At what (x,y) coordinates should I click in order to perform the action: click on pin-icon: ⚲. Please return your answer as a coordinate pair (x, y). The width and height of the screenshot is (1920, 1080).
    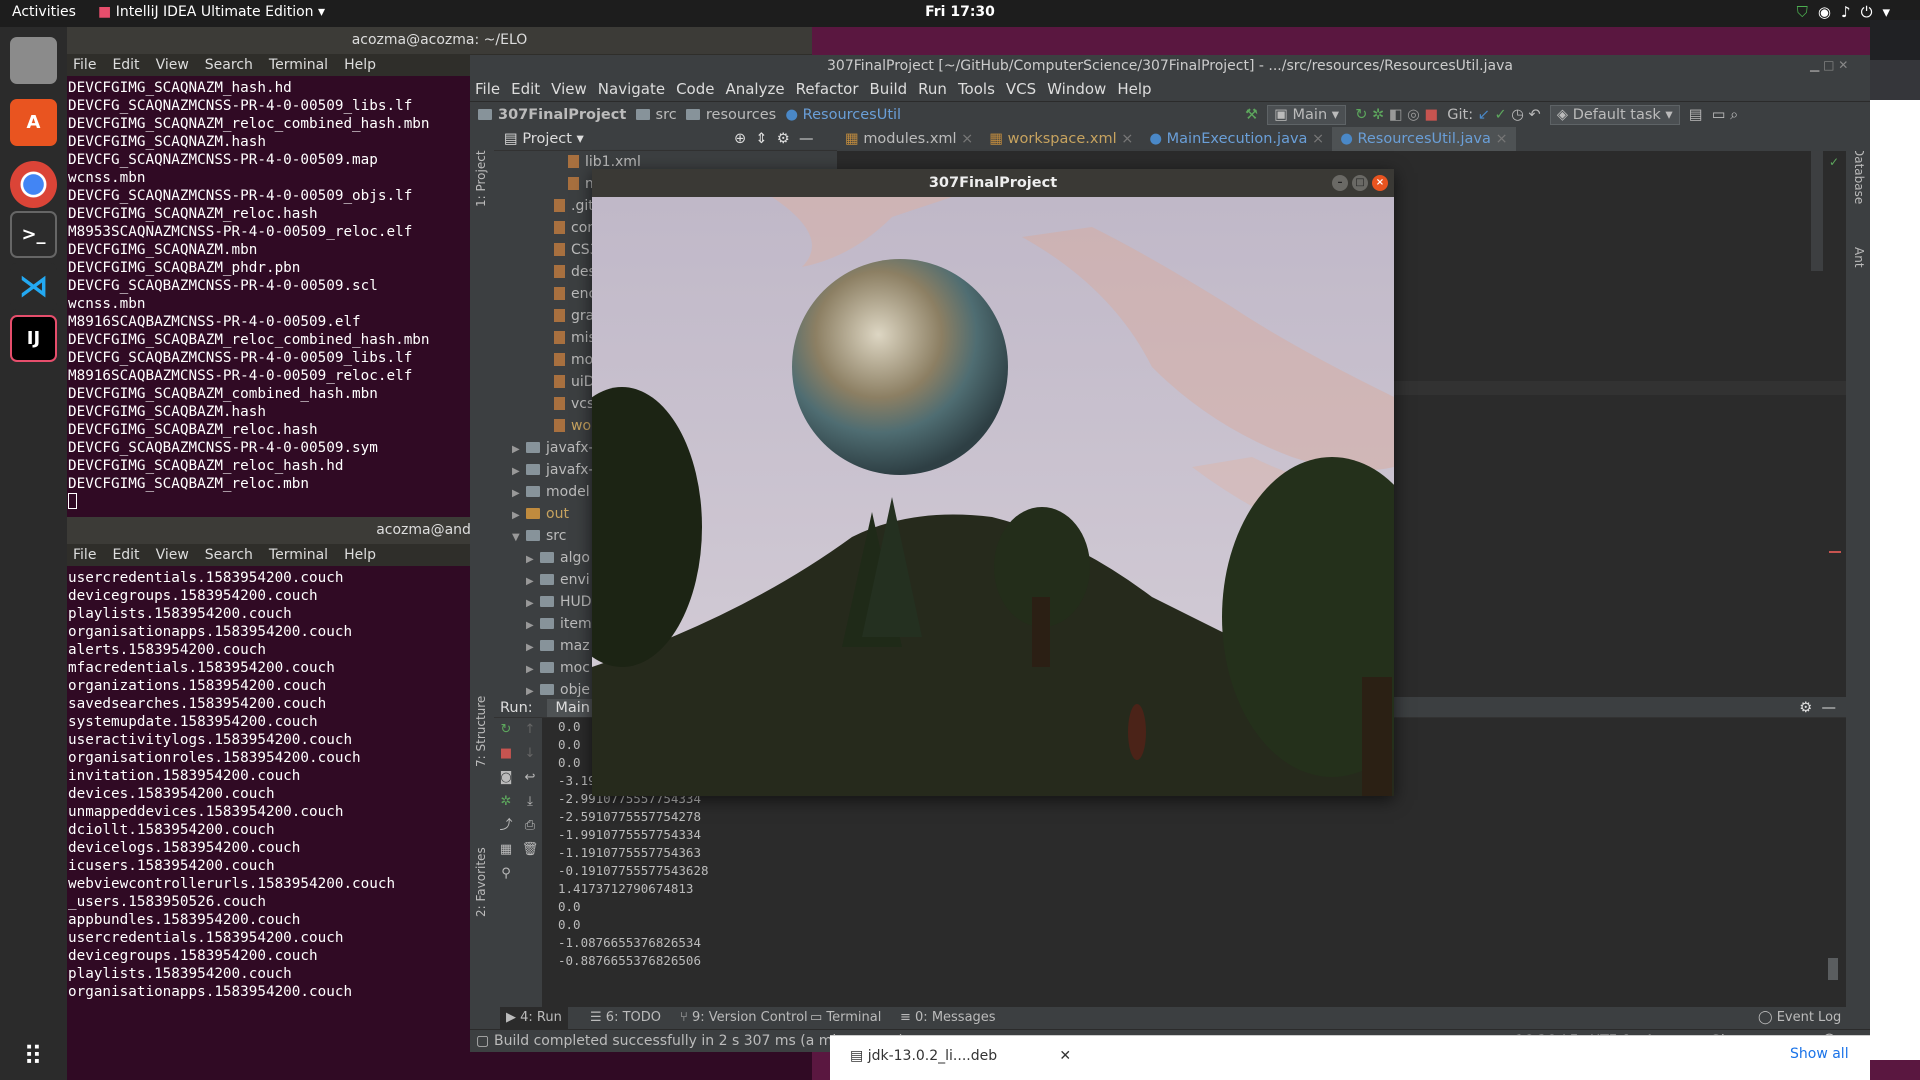
    Looking at the image, I should click on (506, 874).